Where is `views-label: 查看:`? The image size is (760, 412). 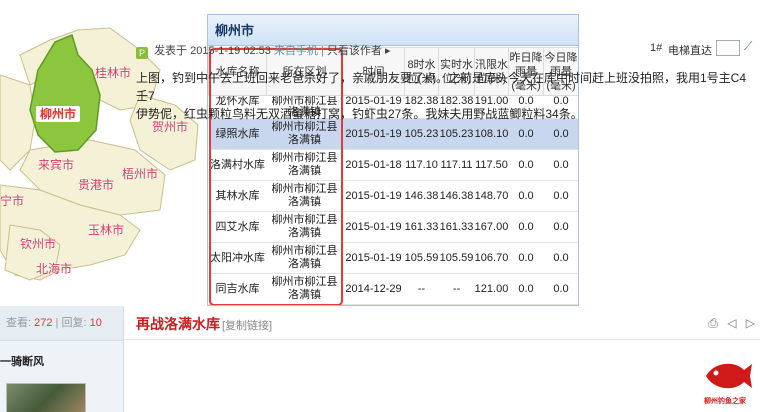 views-label: 查看: is located at coordinates (19, 323).